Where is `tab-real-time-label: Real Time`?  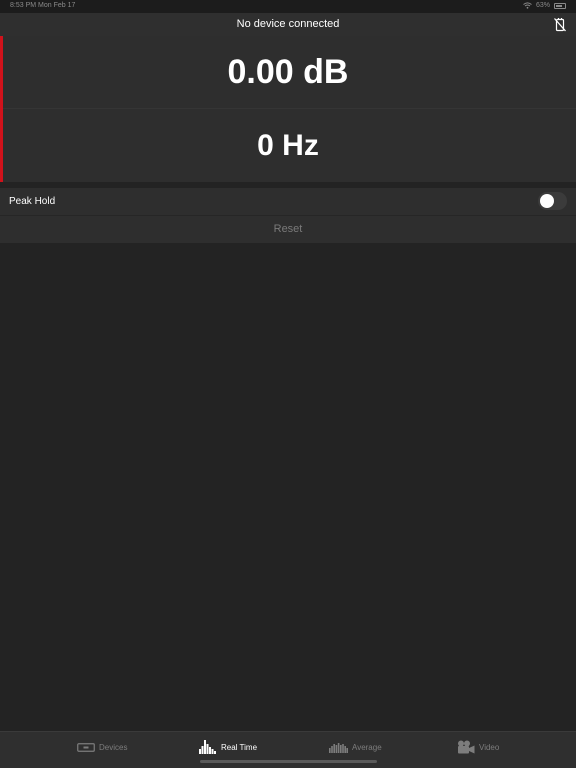
tab-real-time-label: Real Time is located at coordinates (239, 747).